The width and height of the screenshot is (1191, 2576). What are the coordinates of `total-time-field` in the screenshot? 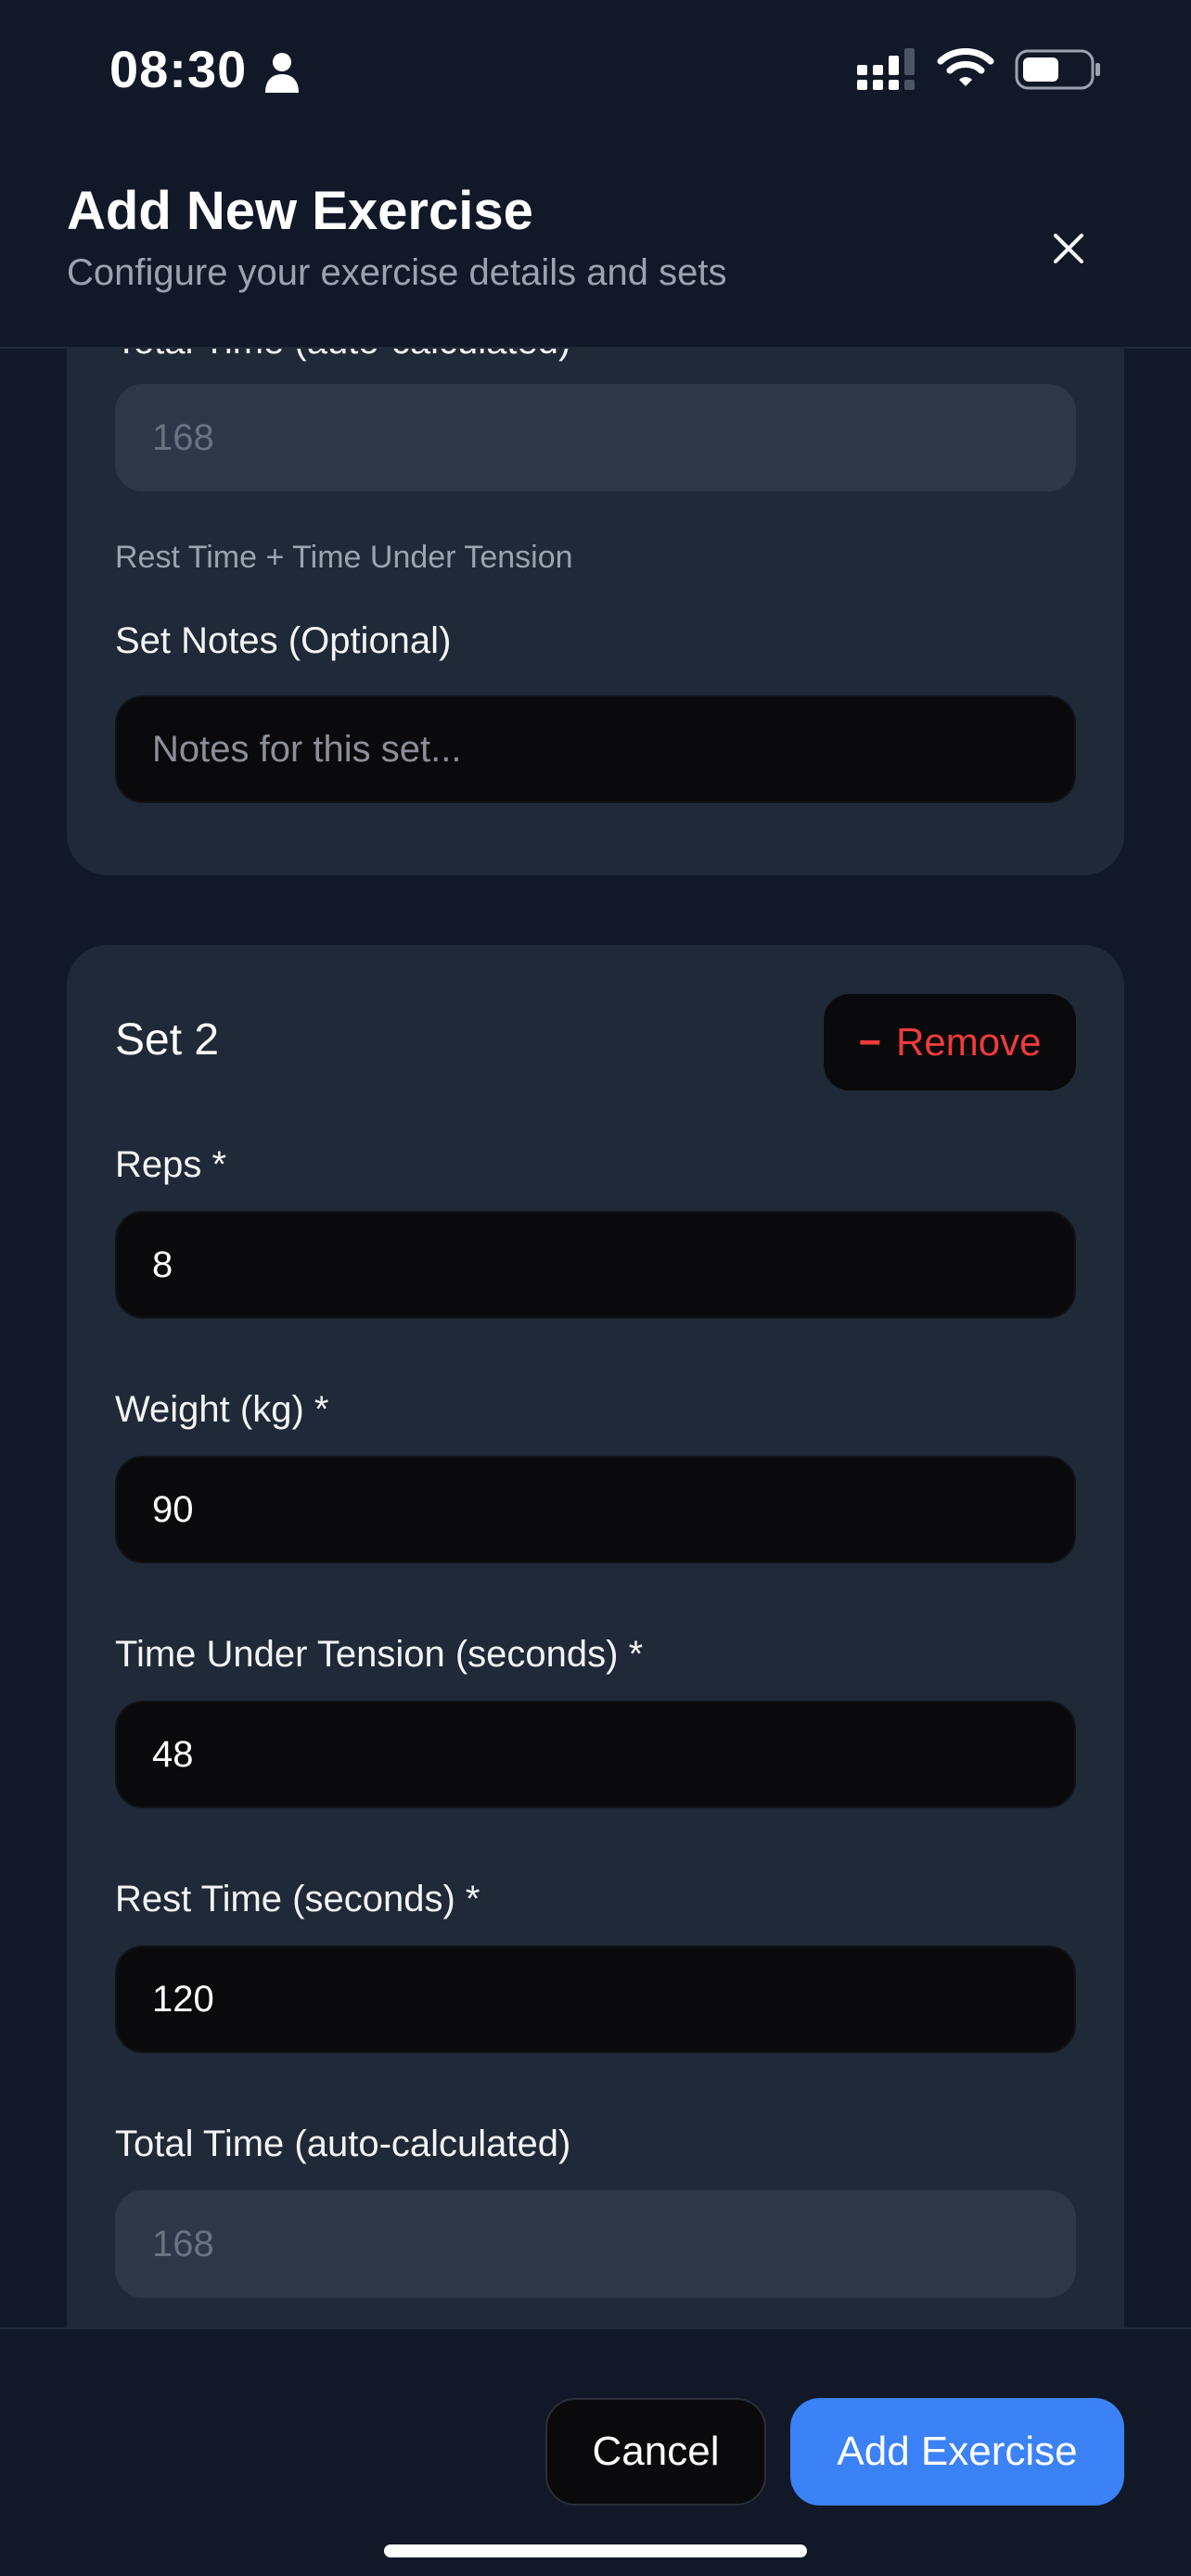 It's located at (595, 437).